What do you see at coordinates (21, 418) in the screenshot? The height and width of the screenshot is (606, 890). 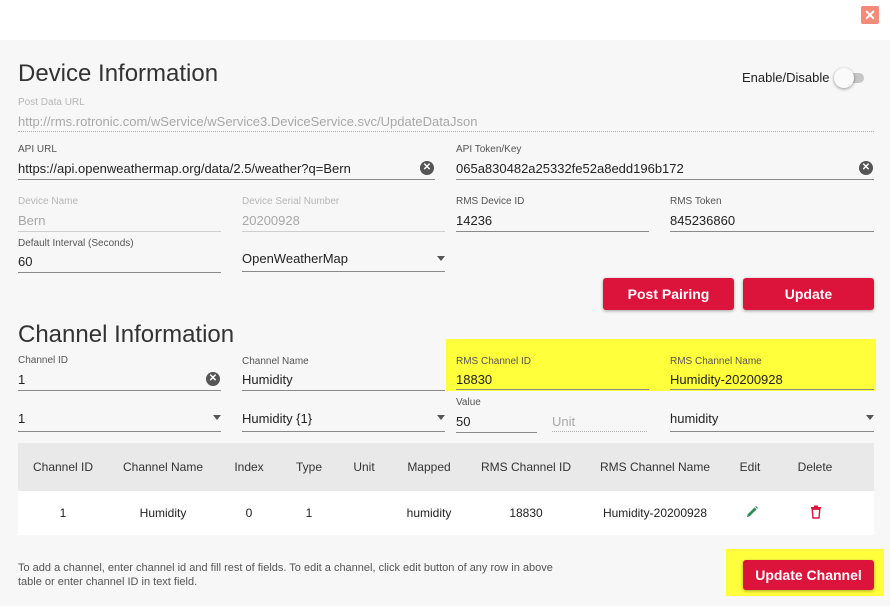 I see `index-select: 1` at bounding box center [21, 418].